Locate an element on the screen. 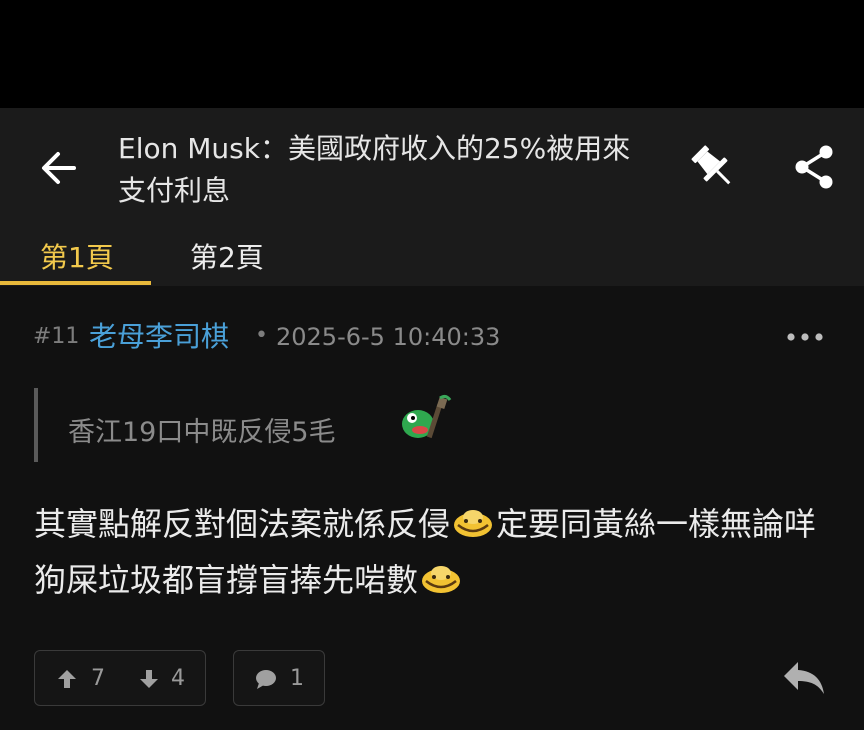 Image resolution: width=864 pixels, height=730 pixels. active-tab-indicator is located at coordinates (75, 283).